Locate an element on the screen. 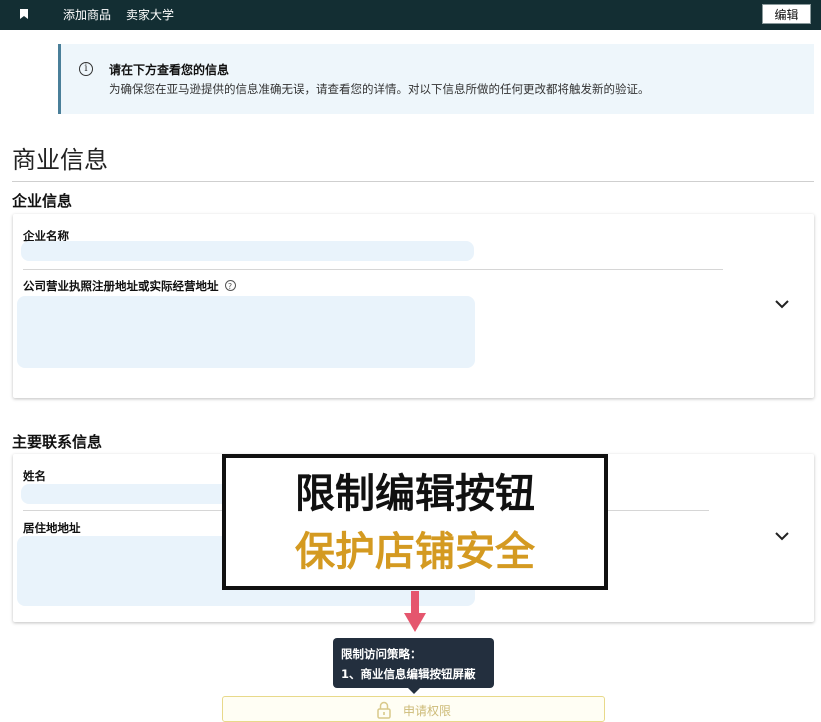 The height and width of the screenshot is (722, 821). info-icon: i is located at coordinates (86, 69).